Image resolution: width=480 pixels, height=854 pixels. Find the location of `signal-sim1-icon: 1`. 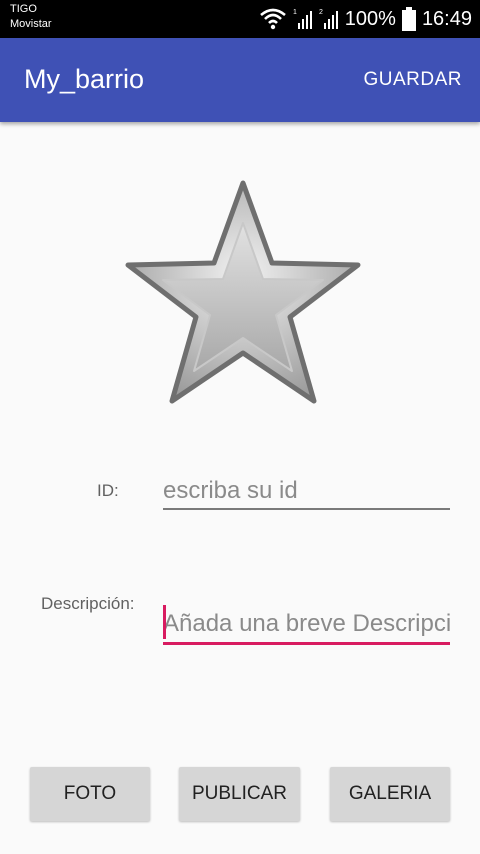

signal-sim1-icon: 1 is located at coordinates (302, 19).